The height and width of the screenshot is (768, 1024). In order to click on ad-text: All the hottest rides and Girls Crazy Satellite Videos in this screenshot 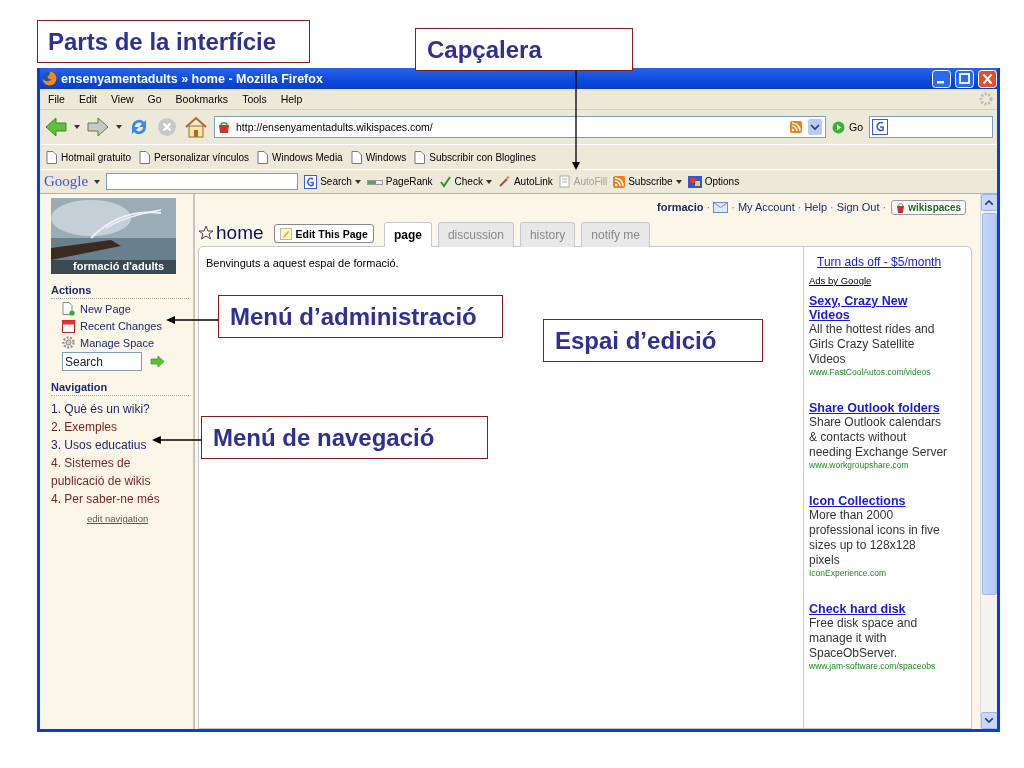, I will do `click(872, 344)`.